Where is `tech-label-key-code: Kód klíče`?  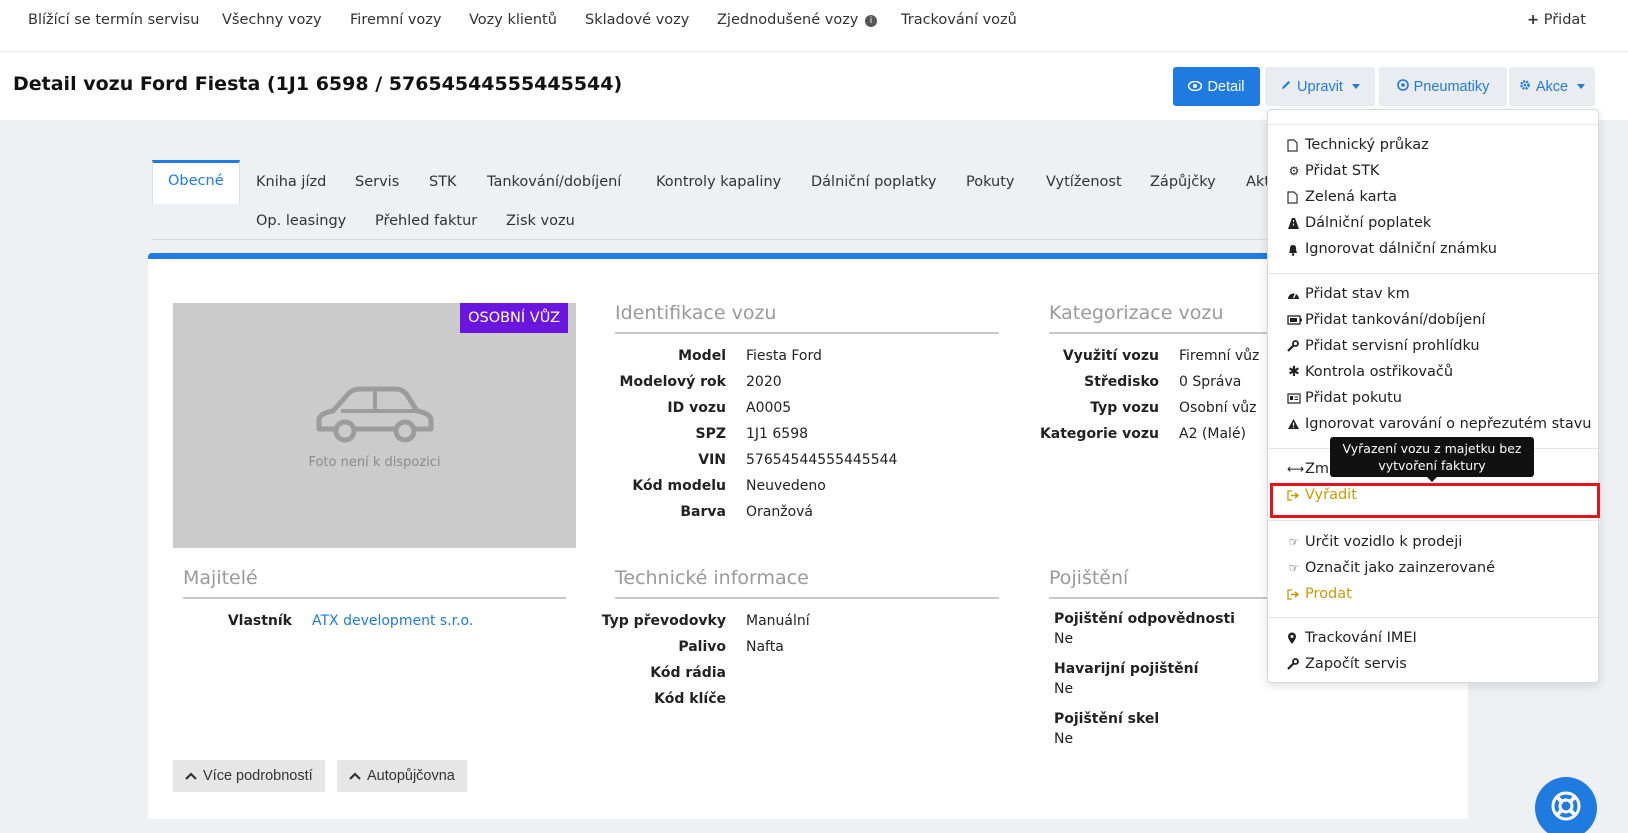
tech-label-key-code: Kód klíče is located at coordinates (690, 699).